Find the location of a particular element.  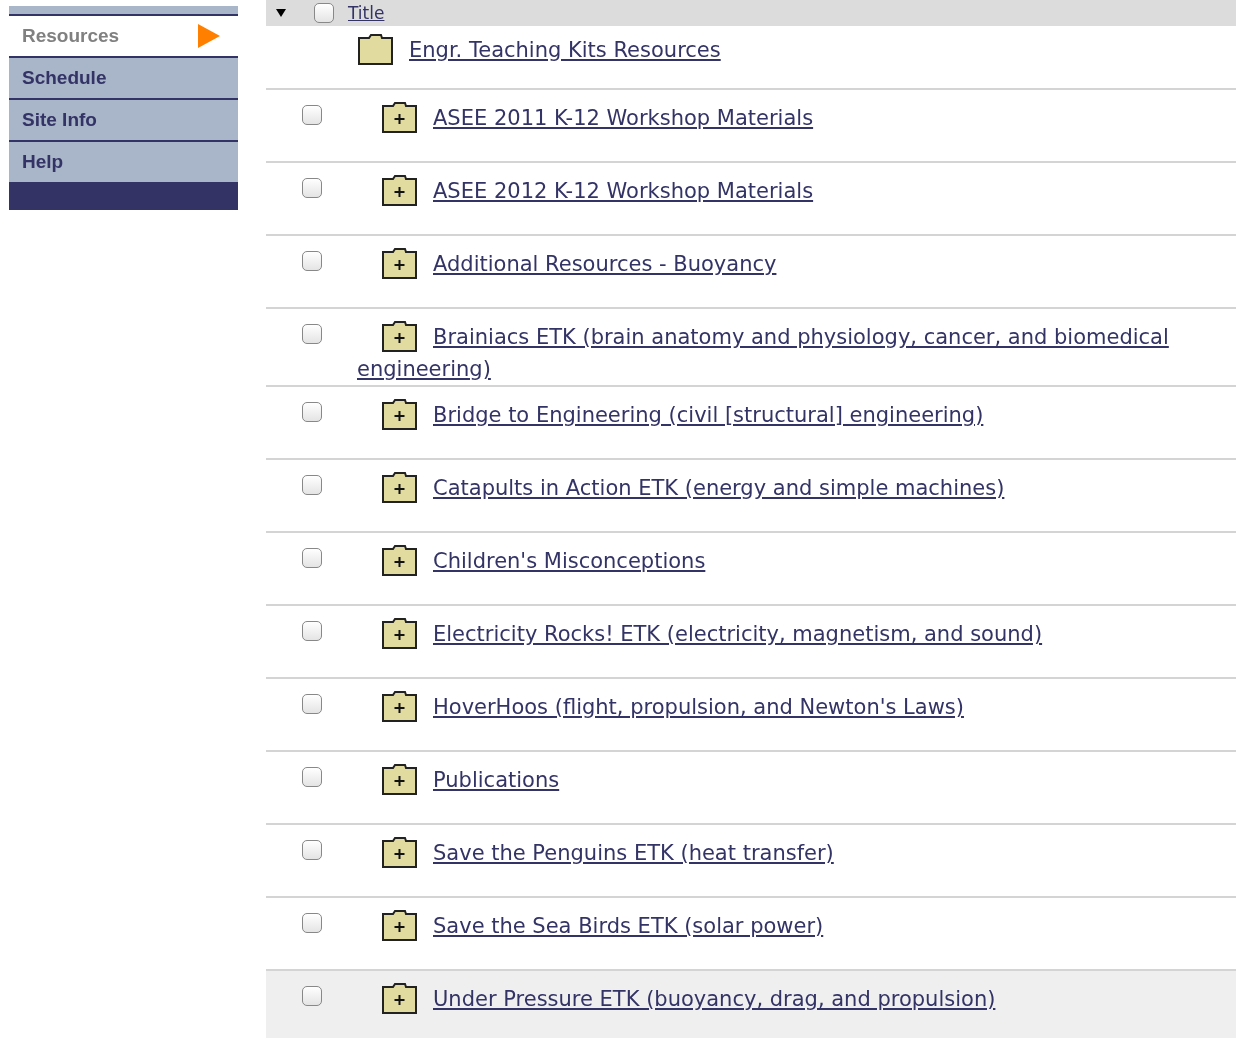

folder-link: Bridge to Engineering (civil [structural] engineering) is located at coordinates (796, 415).